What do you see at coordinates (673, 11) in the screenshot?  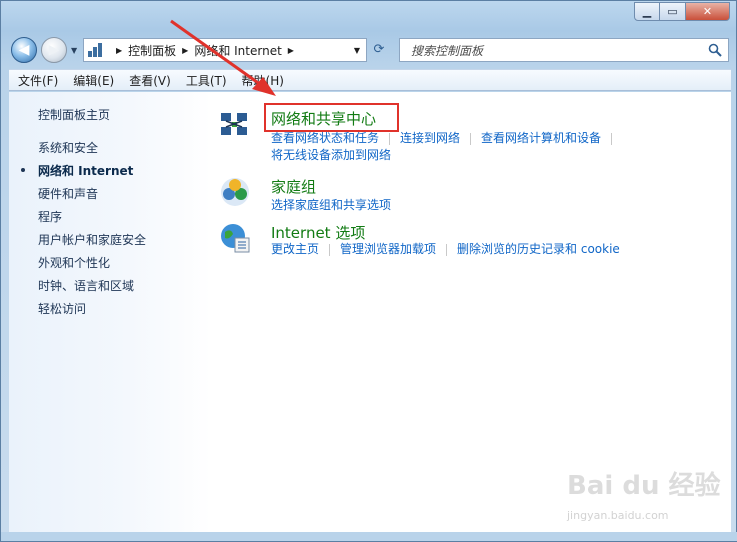 I see `maximize-button: ▭` at bounding box center [673, 11].